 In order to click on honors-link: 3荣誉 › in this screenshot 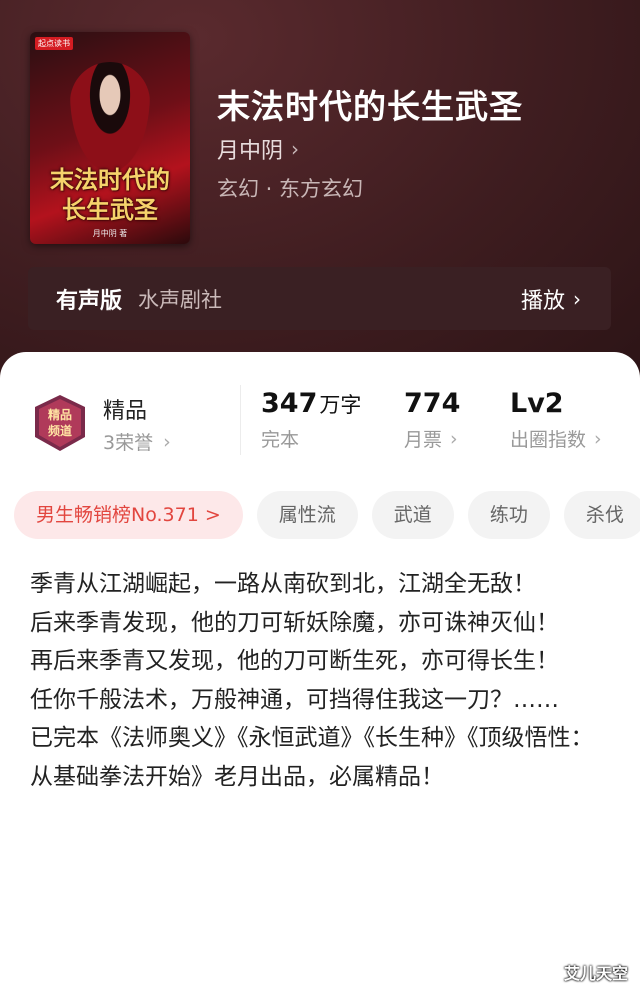, I will do `click(137, 441)`.